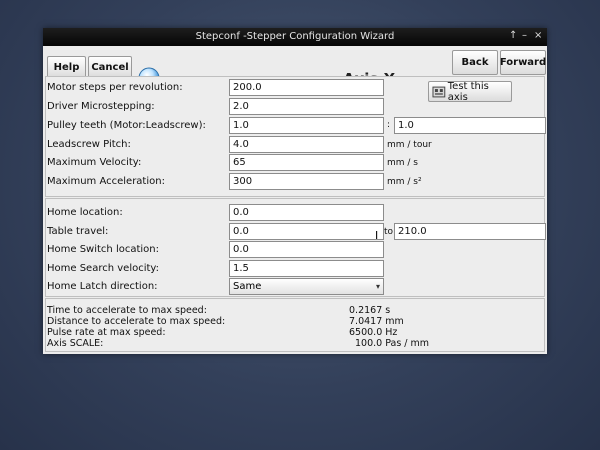 The image size is (600, 450). What do you see at coordinates (475, 62) in the screenshot?
I see `back-button: Back` at bounding box center [475, 62].